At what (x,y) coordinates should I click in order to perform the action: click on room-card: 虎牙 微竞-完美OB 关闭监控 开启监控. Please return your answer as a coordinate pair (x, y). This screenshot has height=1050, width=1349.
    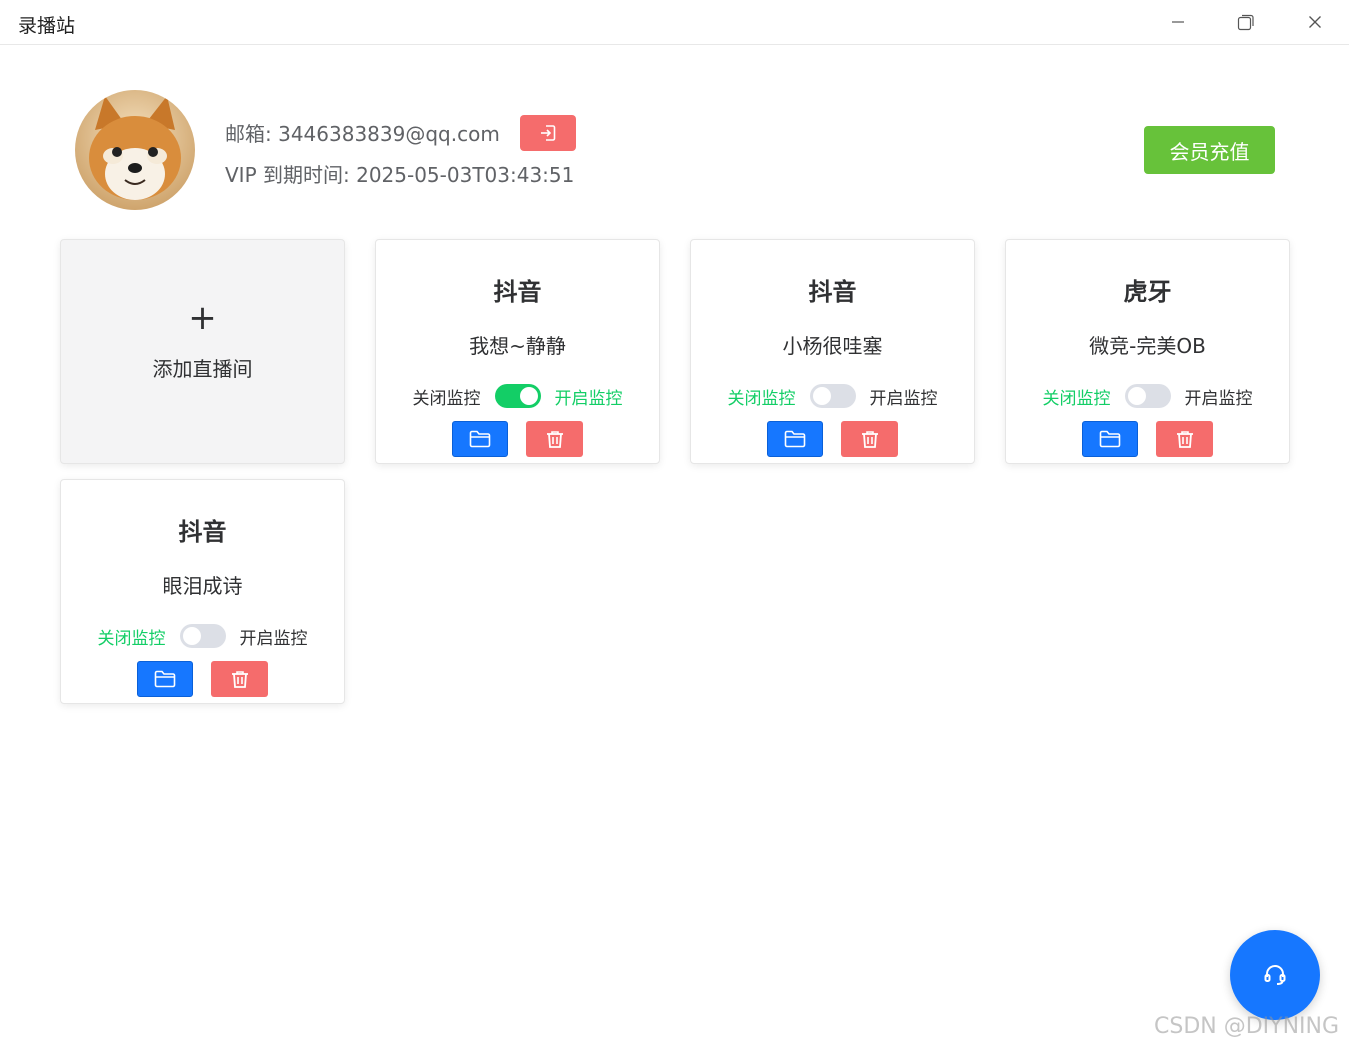
    Looking at the image, I should click on (1147, 351).